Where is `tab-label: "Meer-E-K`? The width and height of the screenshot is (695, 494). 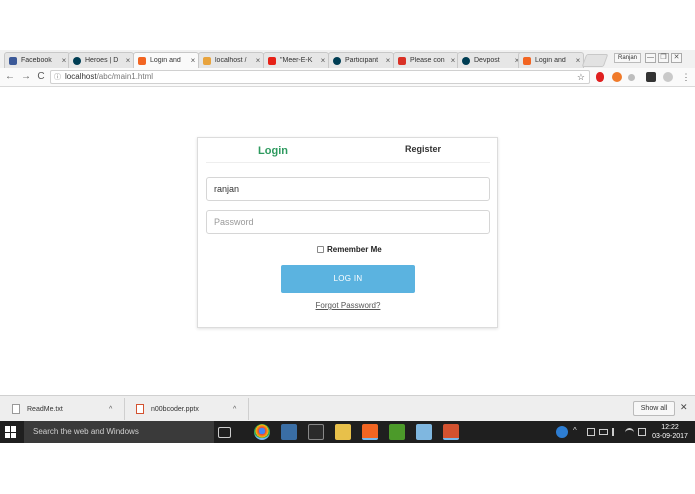
tab-label: "Meer-E-K is located at coordinates (296, 60).